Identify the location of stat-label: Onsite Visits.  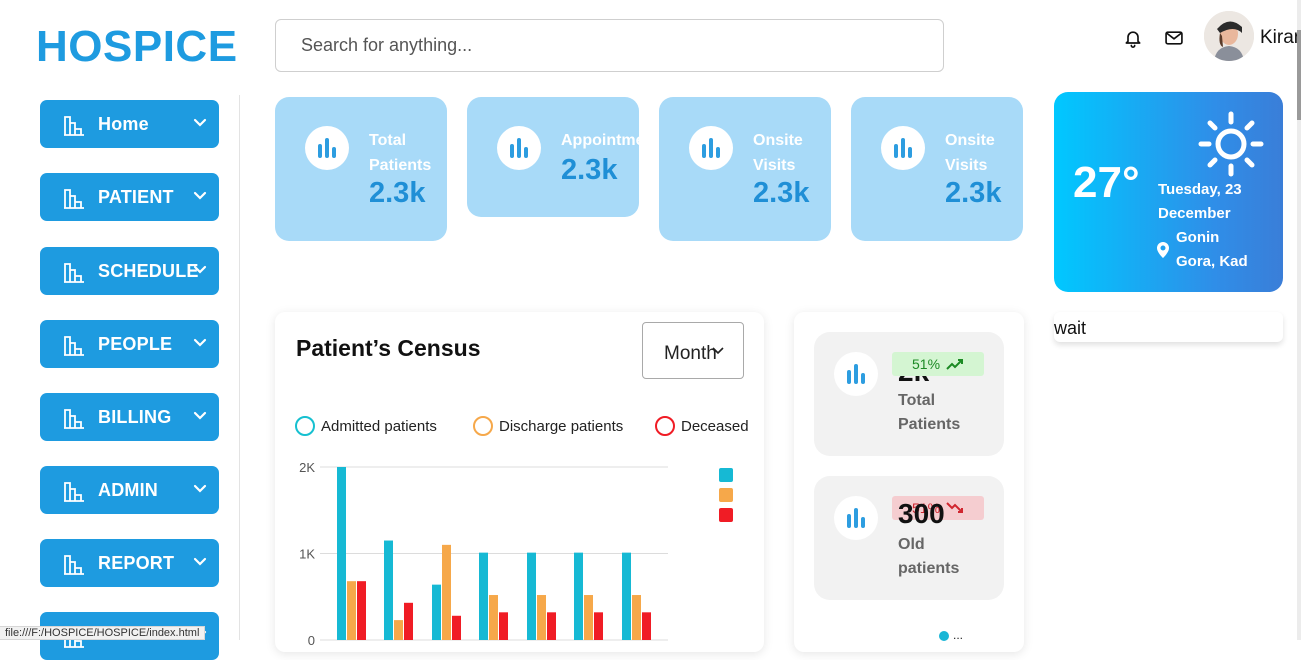
(970, 153).